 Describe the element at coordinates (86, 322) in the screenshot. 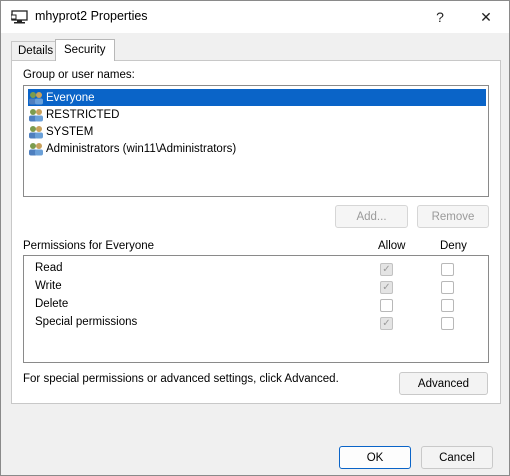

I see `permission-name: Special permissions` at that location.